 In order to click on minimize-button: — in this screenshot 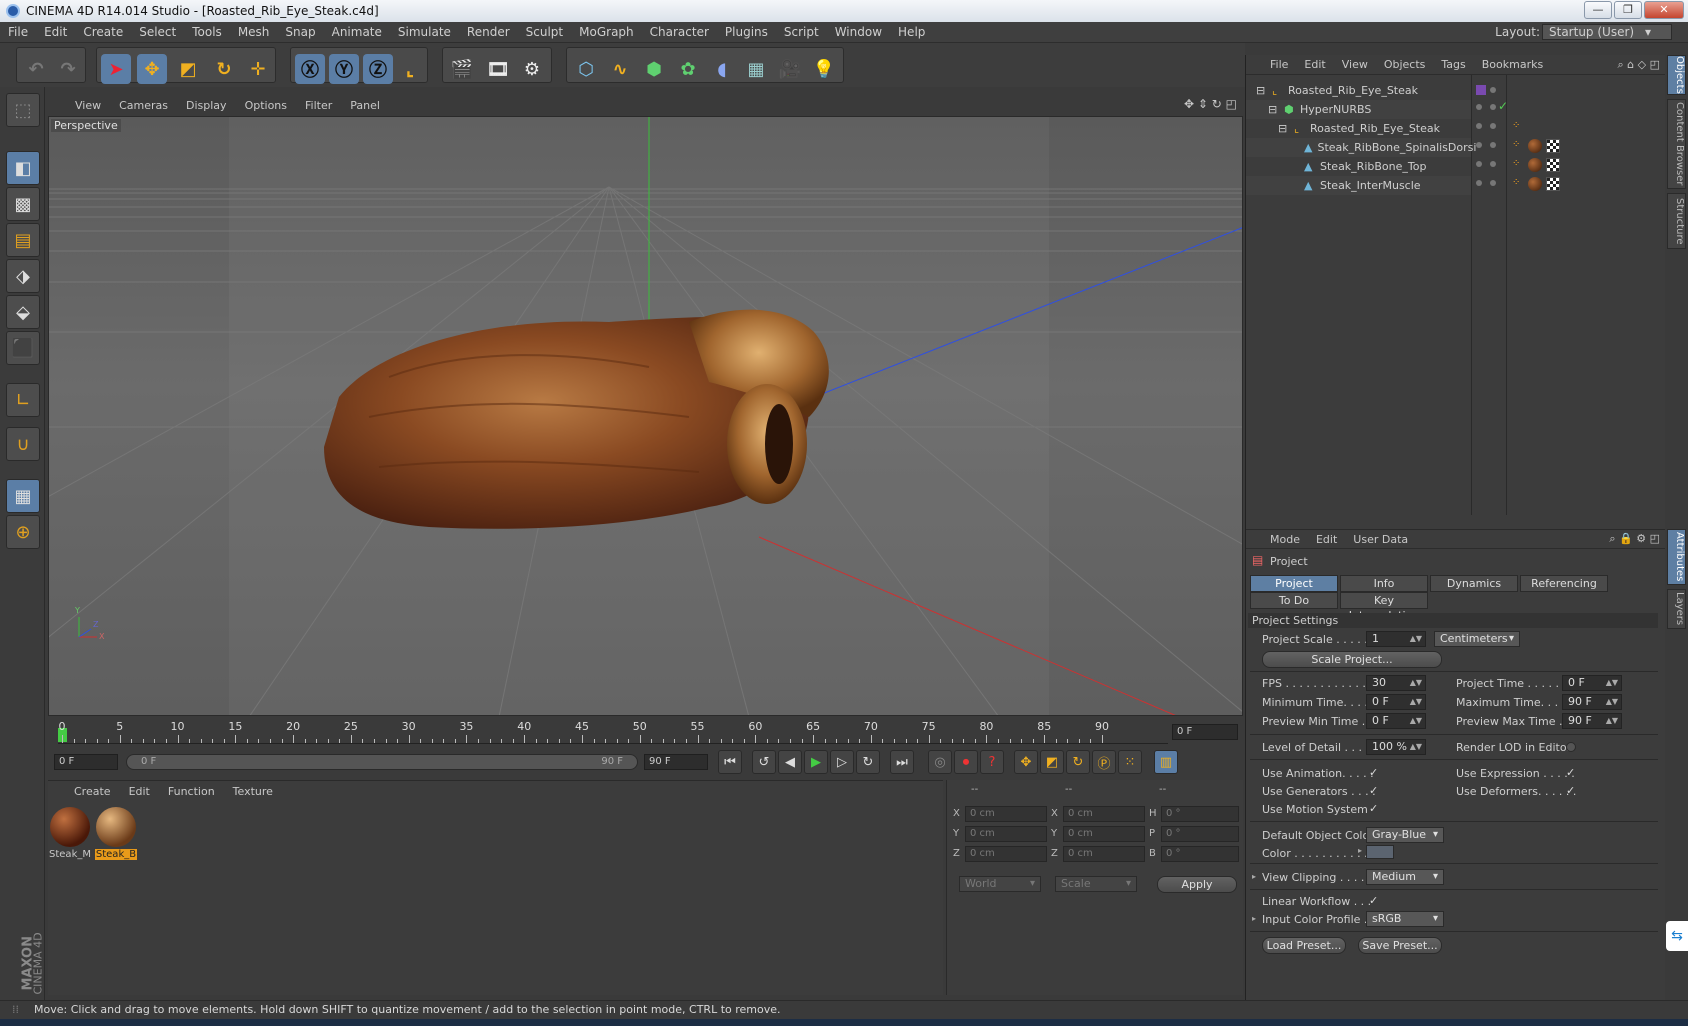, I will do `click(1598, 10)`.